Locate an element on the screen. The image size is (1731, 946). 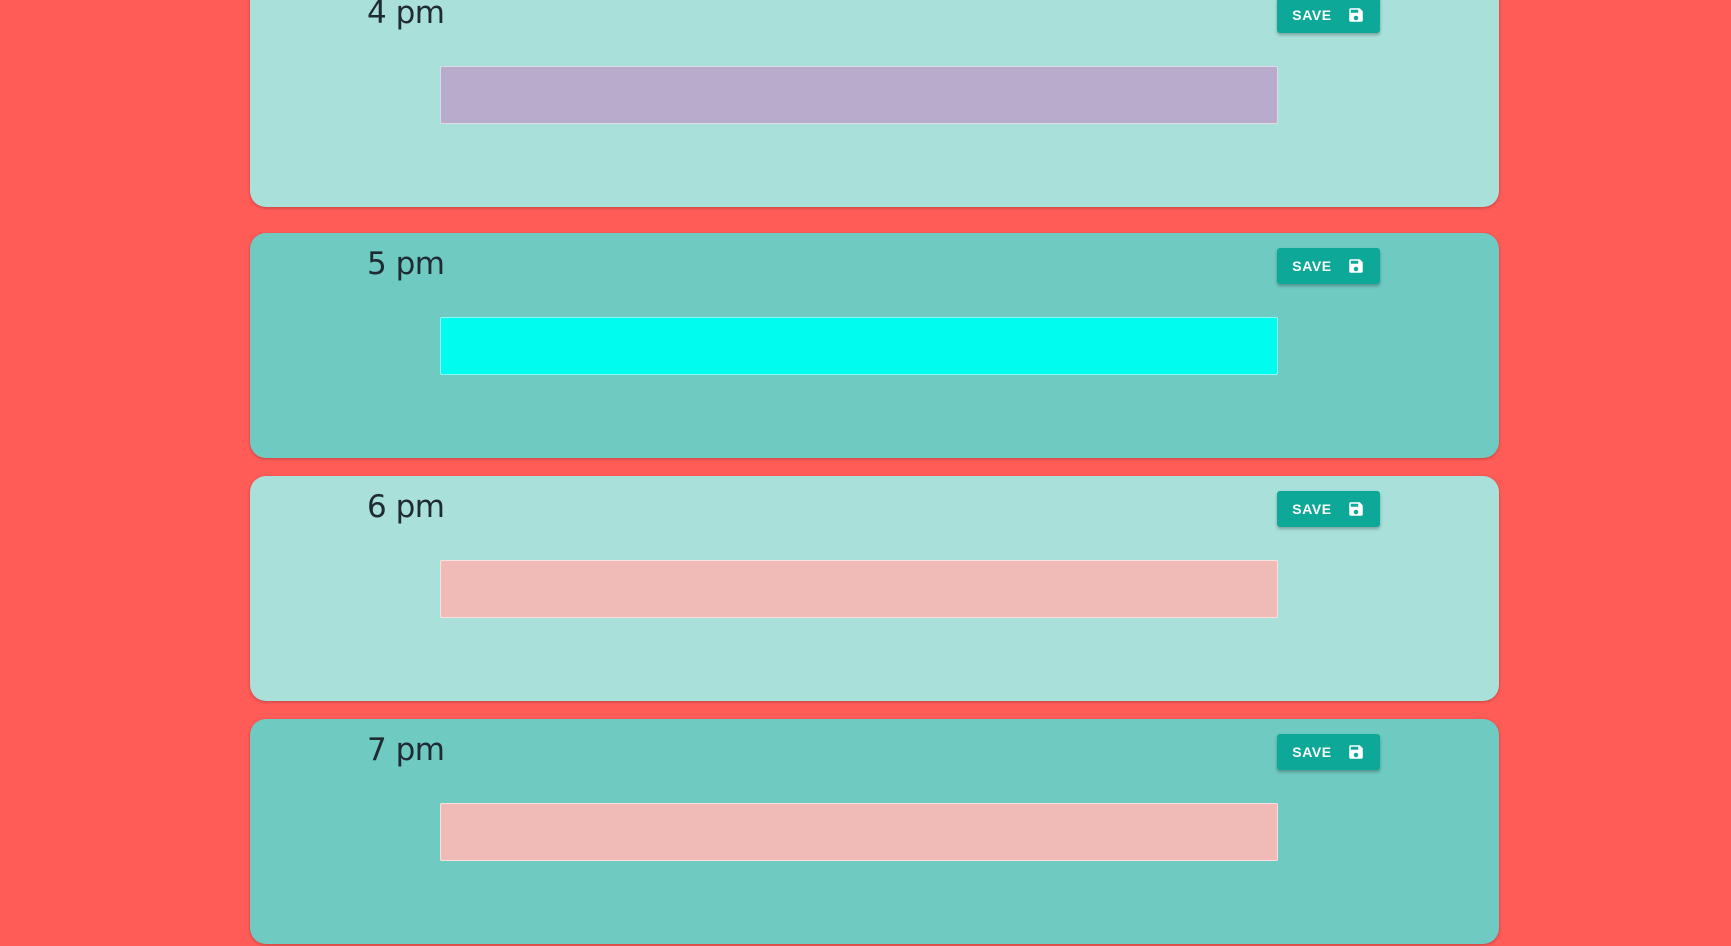
hour-label: 7 pm is located at coordinates (406, 750).